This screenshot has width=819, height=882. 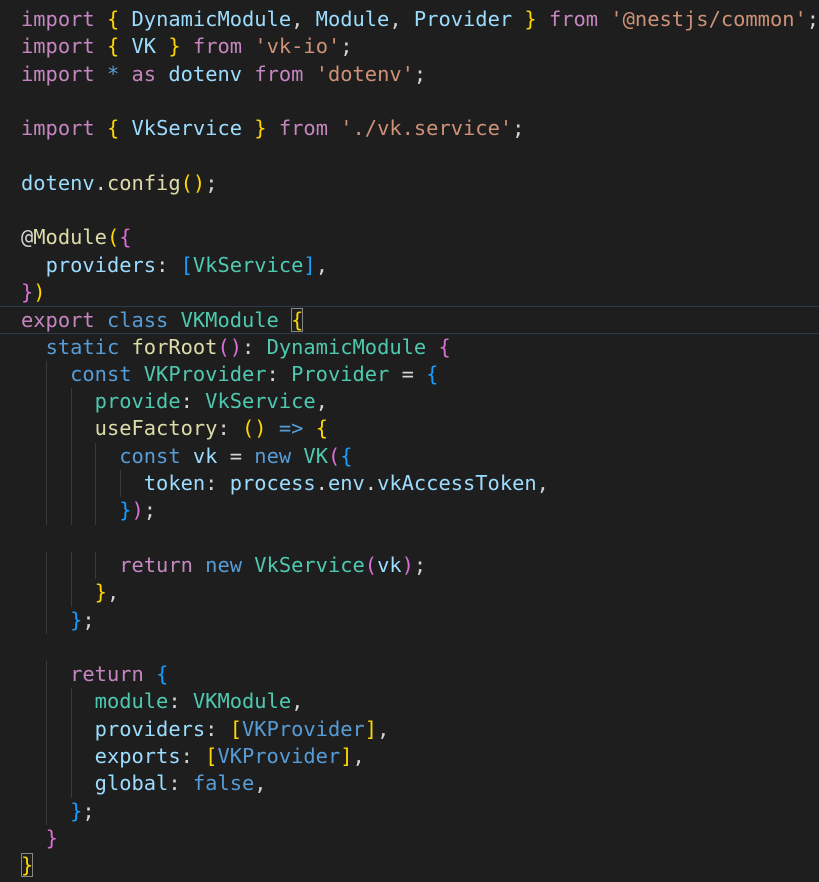 What do you see at coordinates (409, 484) in the screenshot?
I see `code-line: token: process.env.vkAccessToken,` at bounding box center [409, 484].